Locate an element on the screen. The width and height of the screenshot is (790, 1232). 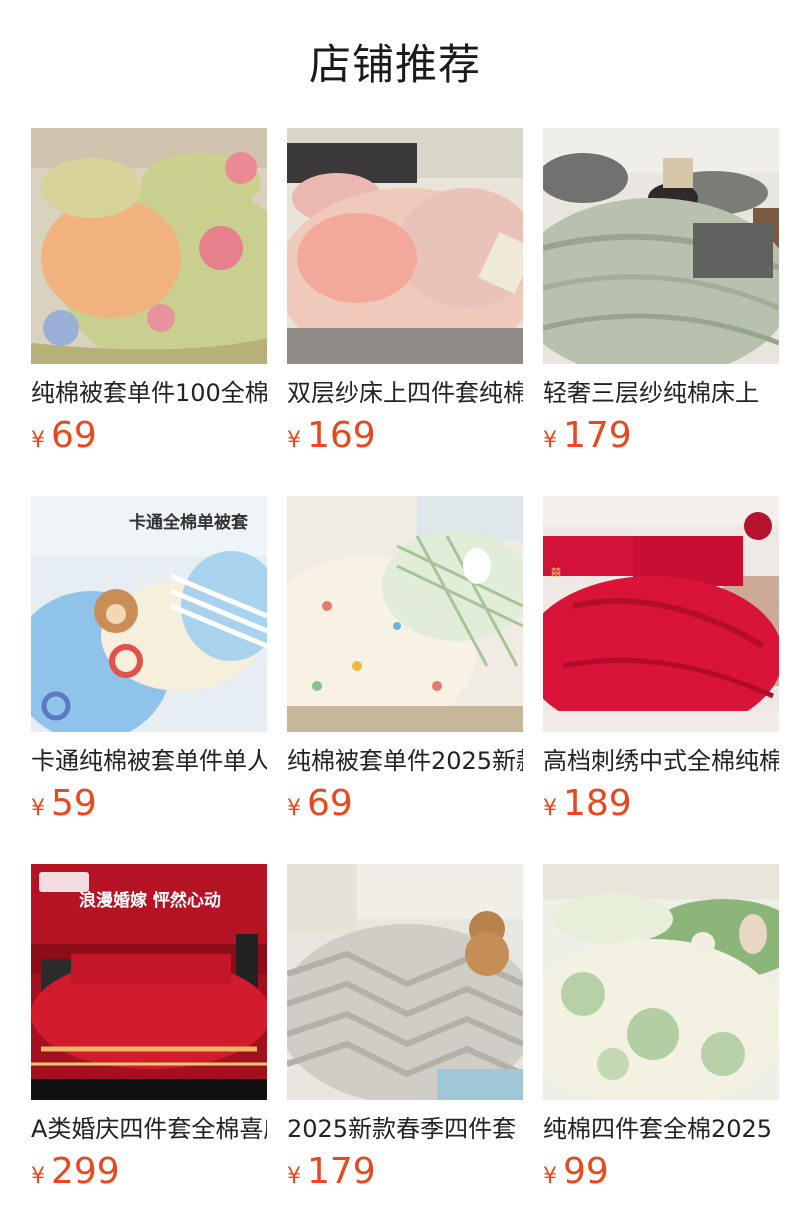
product-card: 纯棉被套单件100全棉 ¥69 is located at coordinates (149, 312).